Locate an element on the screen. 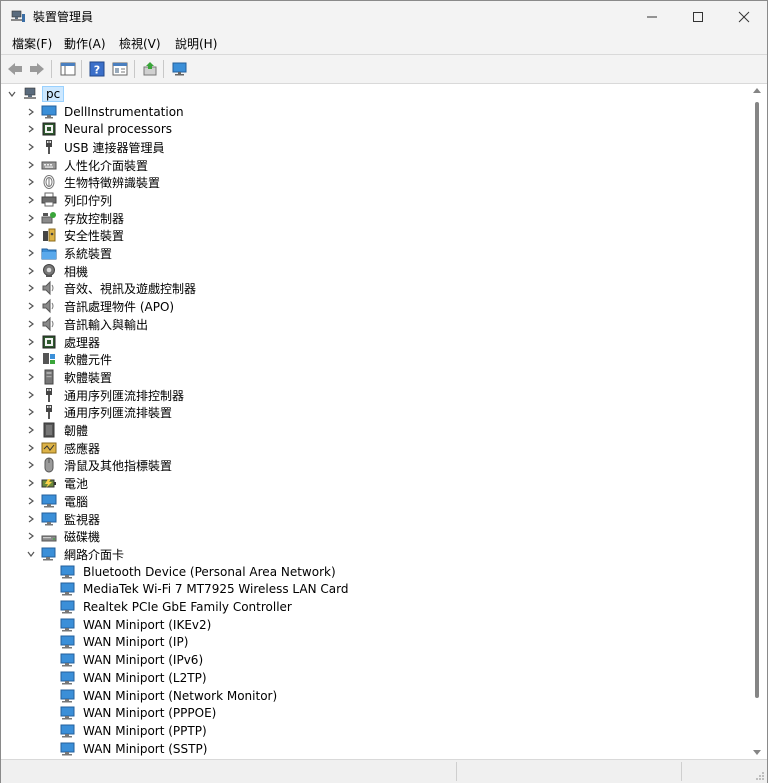 This screenshot has height=783, width=768. tree-category-node: 列印佇列 is located at coordinates (69, 200).